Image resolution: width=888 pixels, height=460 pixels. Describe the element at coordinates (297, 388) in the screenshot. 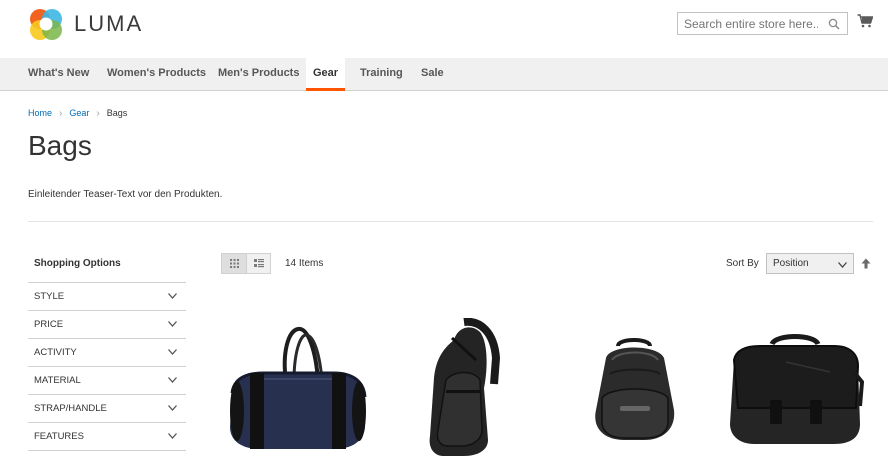

I see `product-image-duffle-bag` at that location.